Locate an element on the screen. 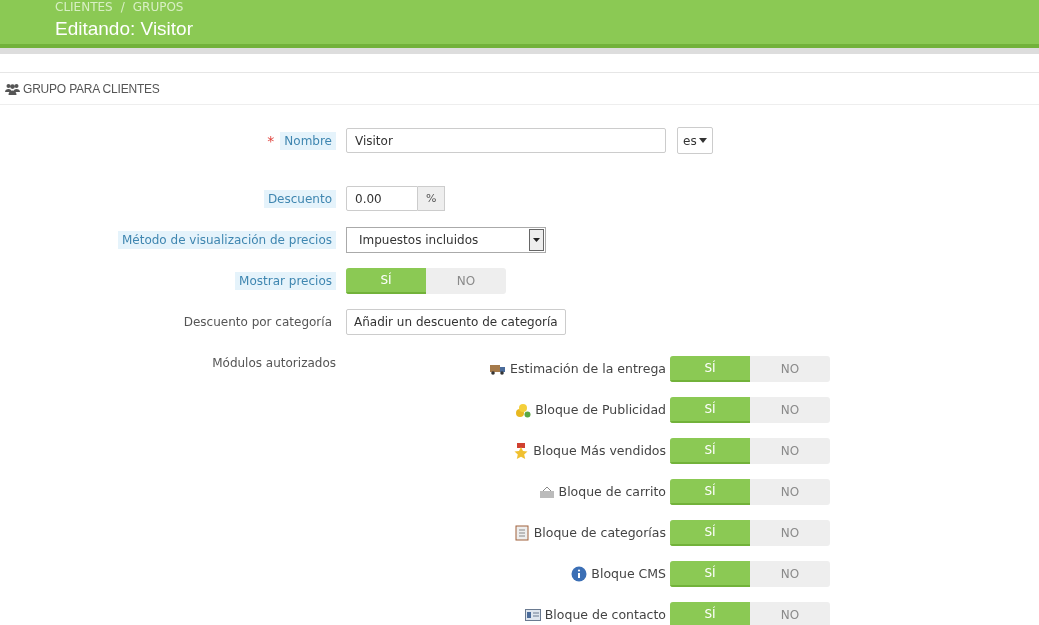 The height and width of the screenshot is (625, 1039). field-label: Método de visualización de precios is located at coordinates (226, 239).